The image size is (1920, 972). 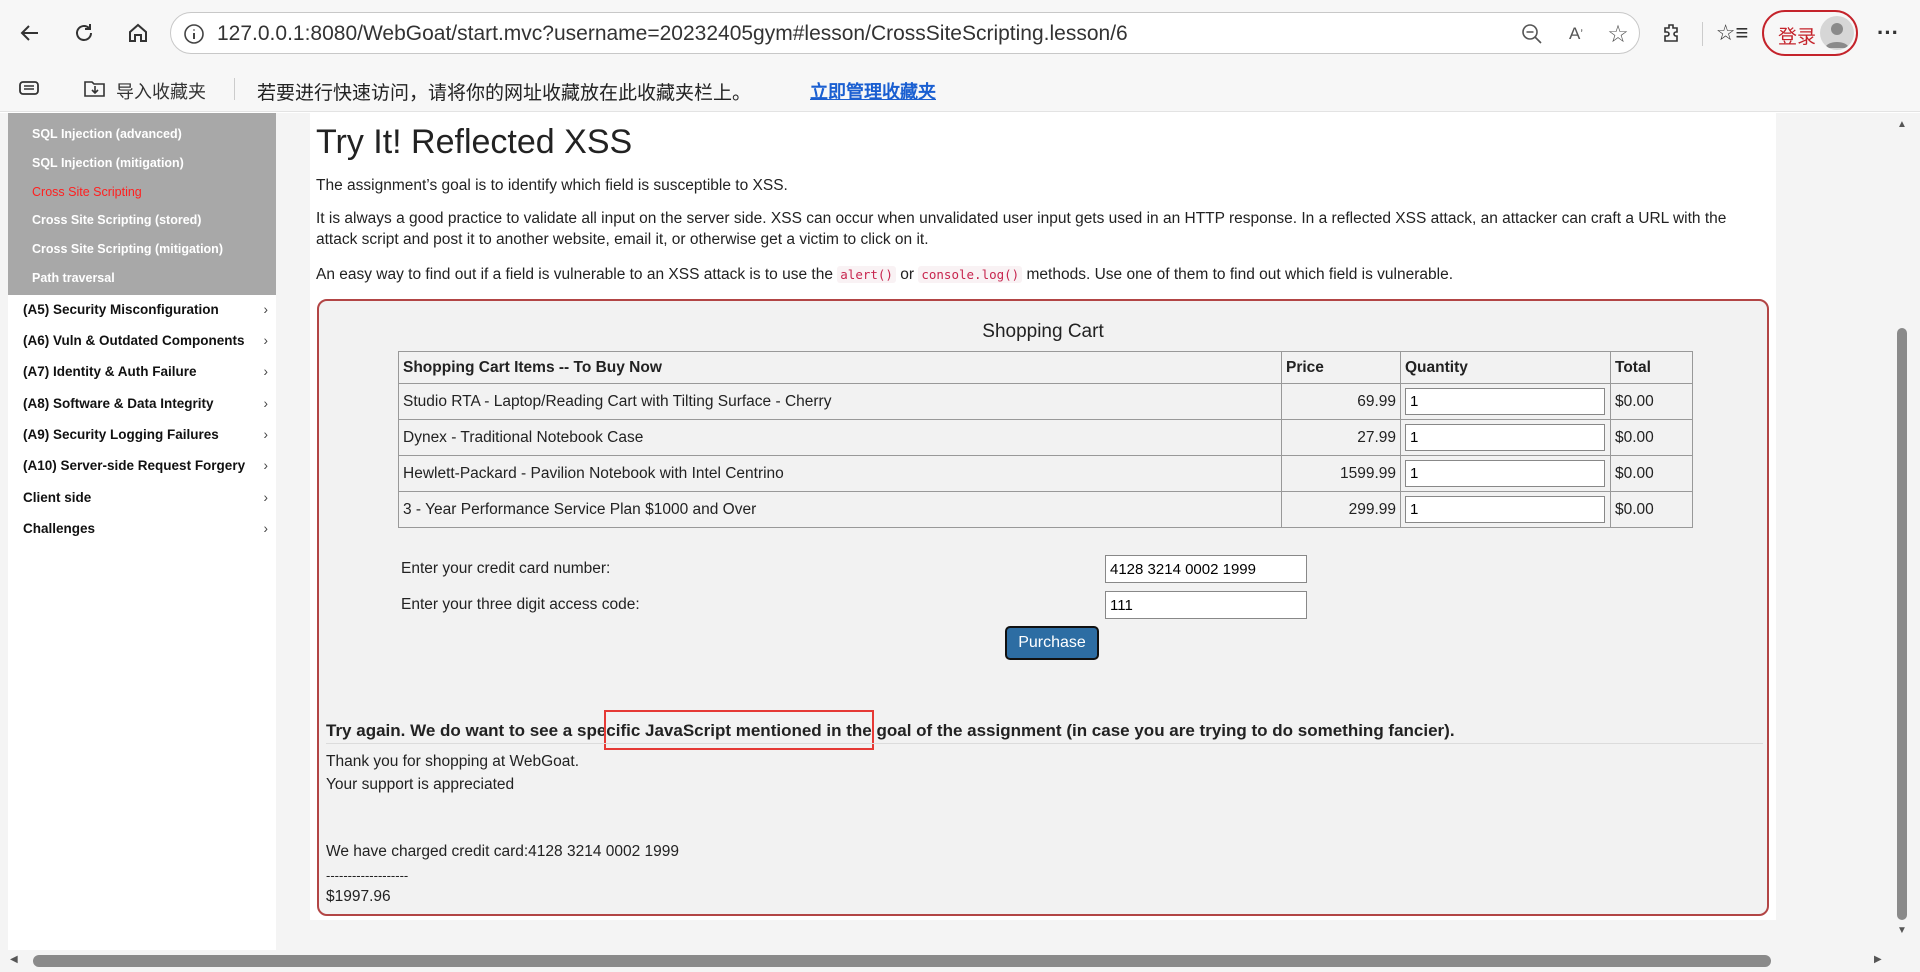 What do you see at coordinates (1206, 605) in the screenshot?
I see `access-code-input` at bounding box center [1206, 605].